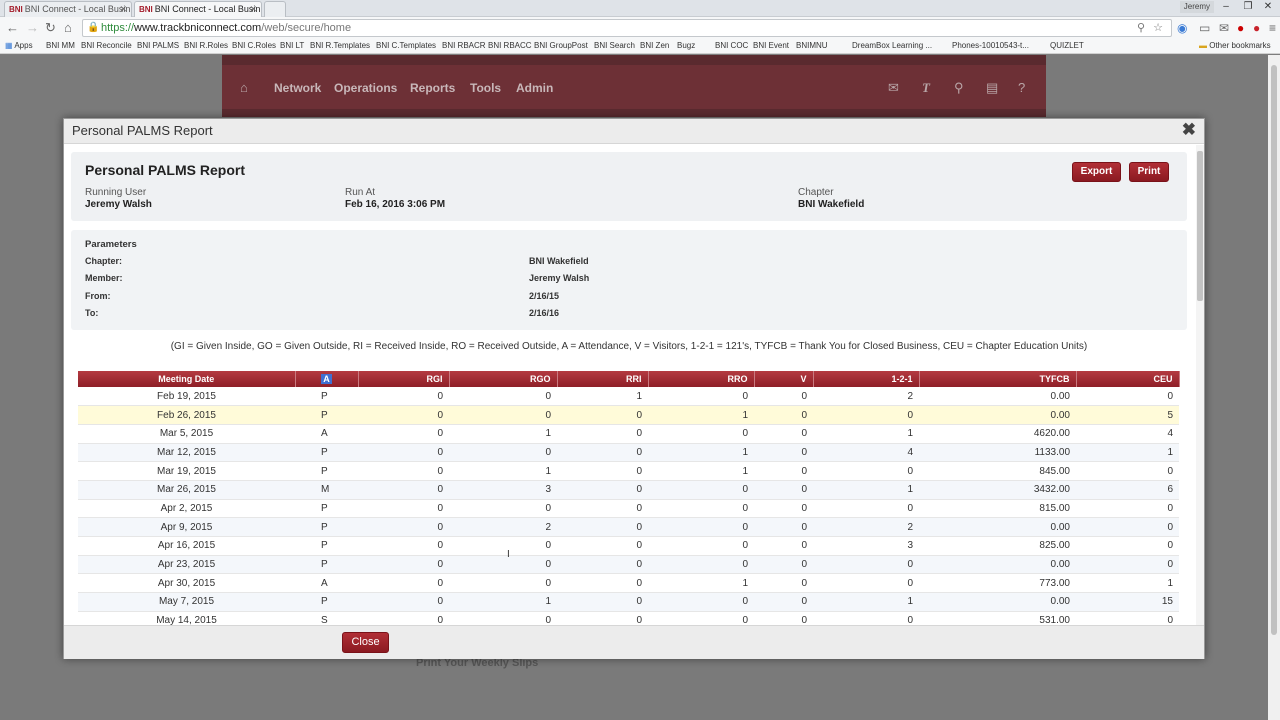 Image resolution: width=1280 pixels, height=720 pixels. What do you see at coordinates (365, 88) in the screenshot?
I see `nav-operations: Operations` at bounding box center [365, 88].